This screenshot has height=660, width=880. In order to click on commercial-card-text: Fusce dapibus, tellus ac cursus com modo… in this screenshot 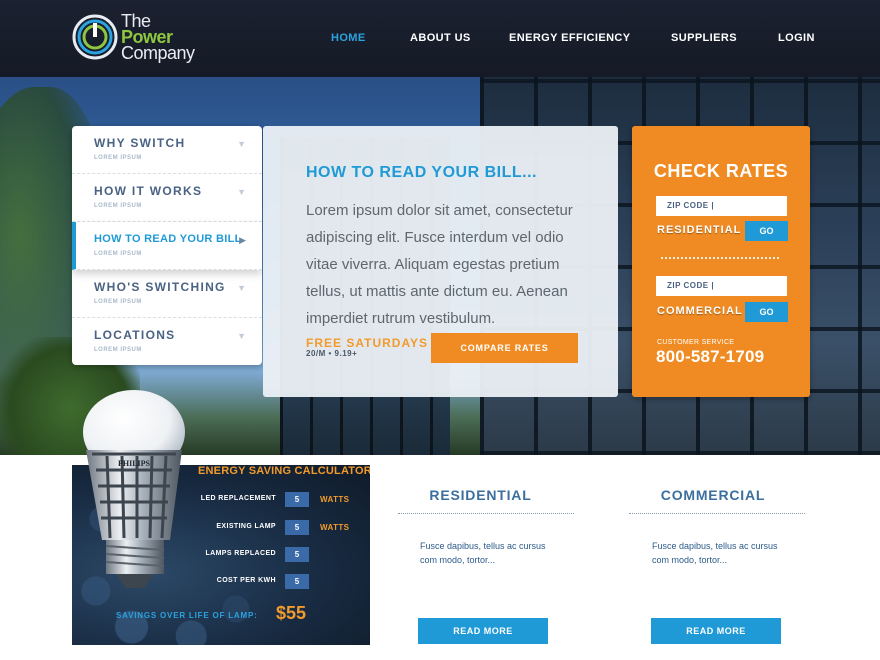, I will do `click(715, 553)`.